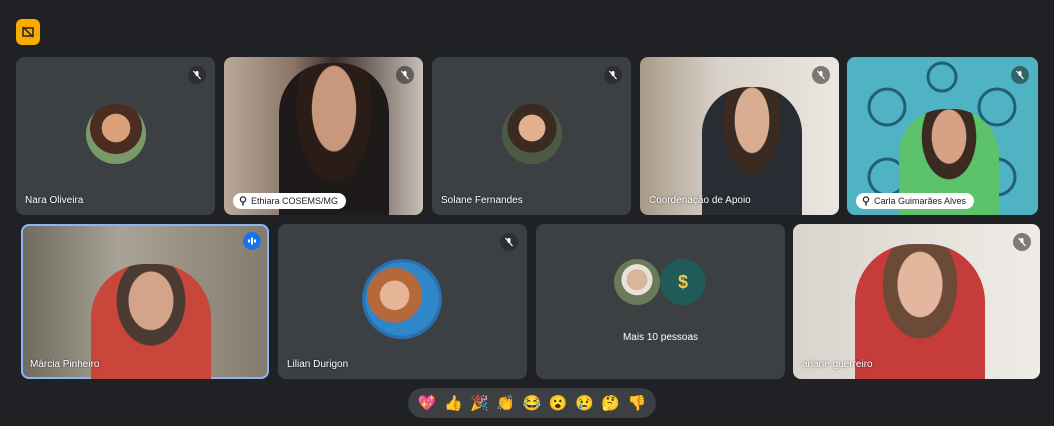  I want to click on participant-name-pill: Carla Guimarães Alves, so click(915, 201).